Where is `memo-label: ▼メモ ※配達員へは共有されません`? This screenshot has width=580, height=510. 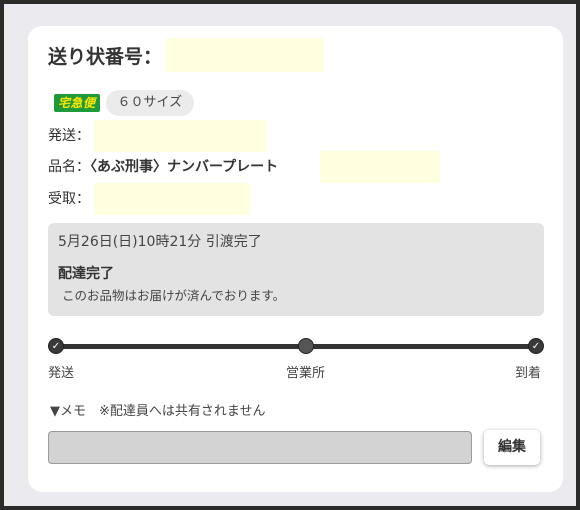 memo-label: ▼メモ ※配達員へは共有されません is located at coordinates (158, 411).